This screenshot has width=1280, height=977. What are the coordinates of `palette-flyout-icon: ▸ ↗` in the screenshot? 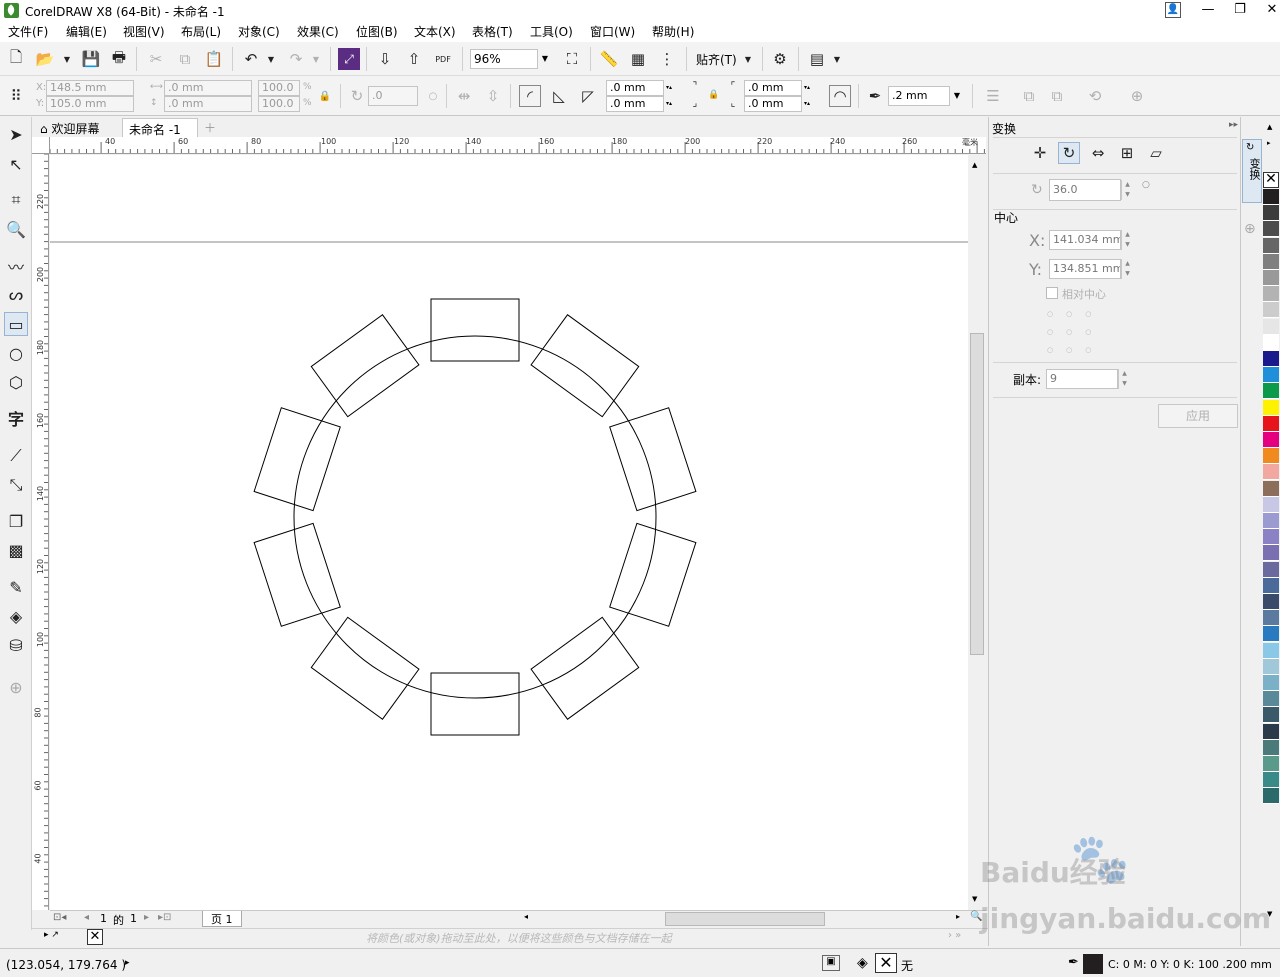 It's located at (51, 935).